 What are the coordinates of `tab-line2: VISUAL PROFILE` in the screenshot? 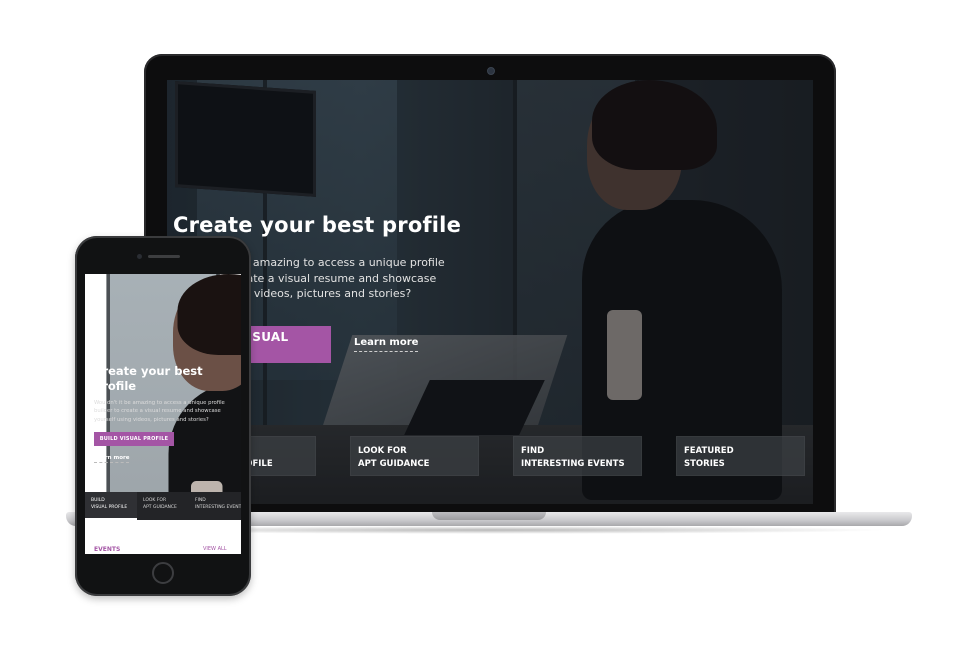 It's located at (109, 507).